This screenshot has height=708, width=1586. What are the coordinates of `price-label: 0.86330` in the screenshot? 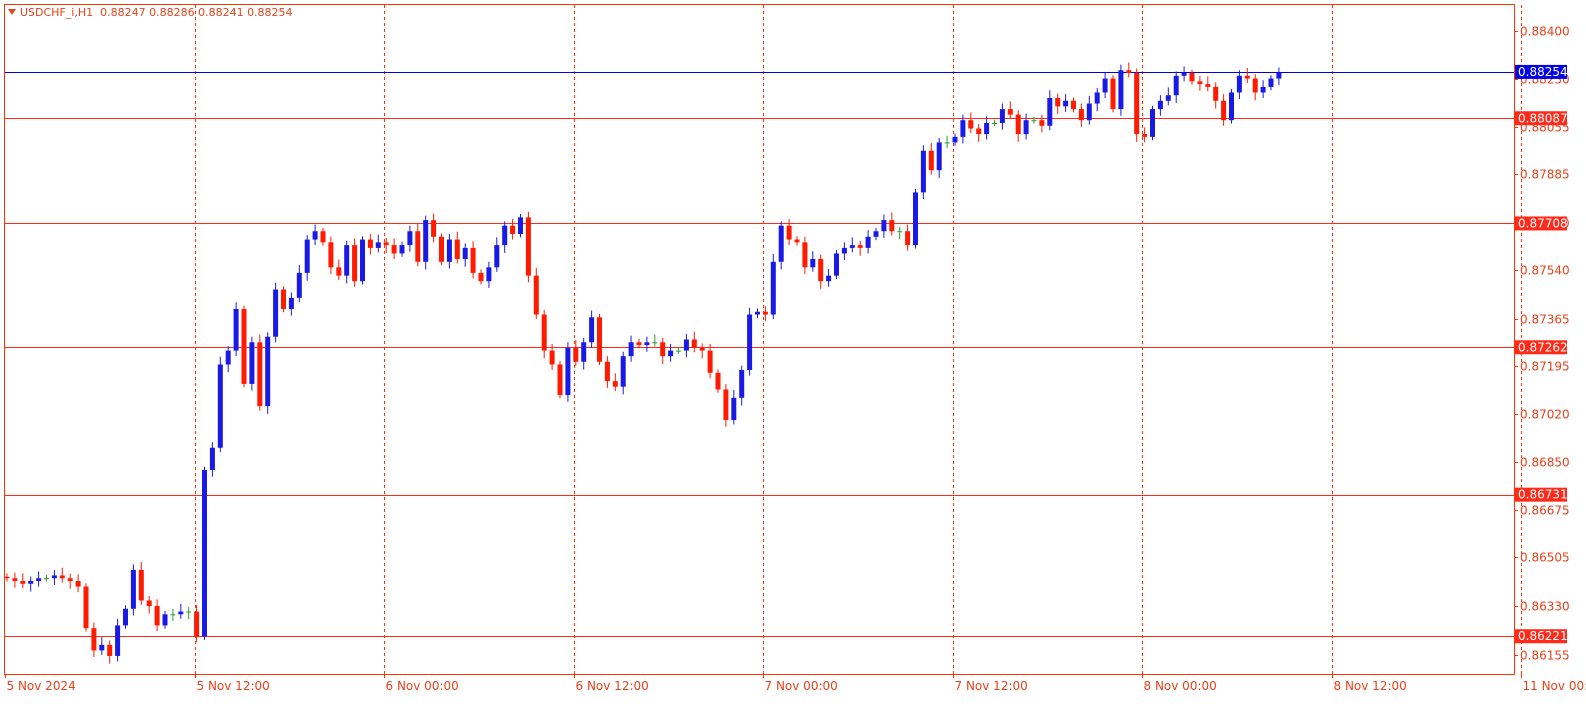 It's located at (1545, 607).